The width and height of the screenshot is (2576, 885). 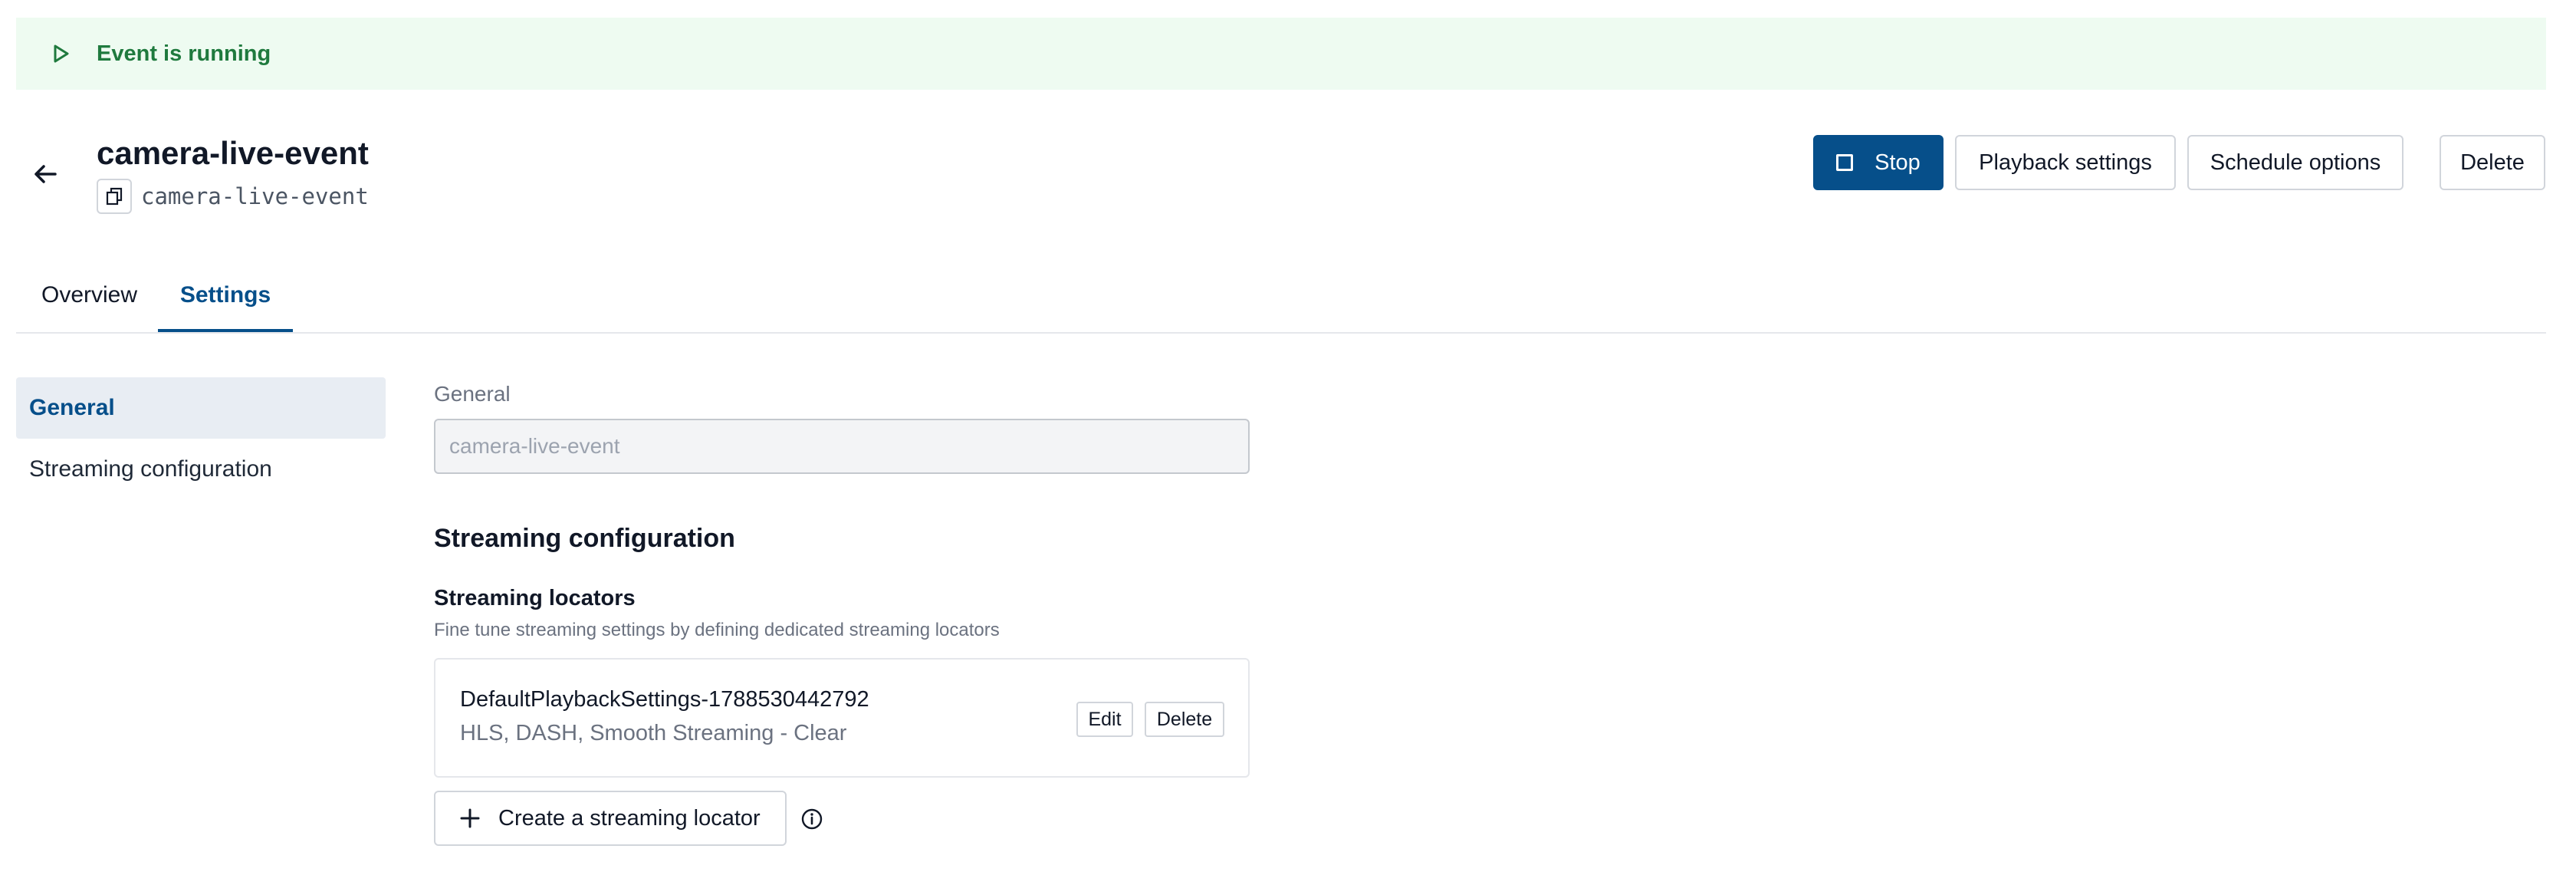 What do you see at coordinates (842, 446) in the screenshot?
I see `event-name-field` at bounding box center [842, 446].